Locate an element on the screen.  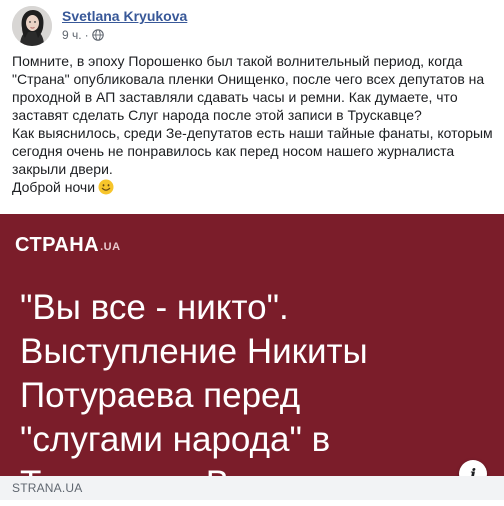
headline-line: "Вы все - никто". is located at coordinates (154, 307).